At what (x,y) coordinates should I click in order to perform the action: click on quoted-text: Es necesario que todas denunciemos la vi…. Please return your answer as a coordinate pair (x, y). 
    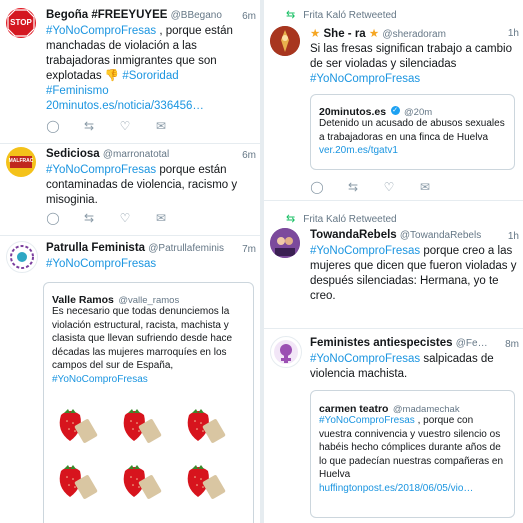
    Looking at the image, I should click on (149, 345).